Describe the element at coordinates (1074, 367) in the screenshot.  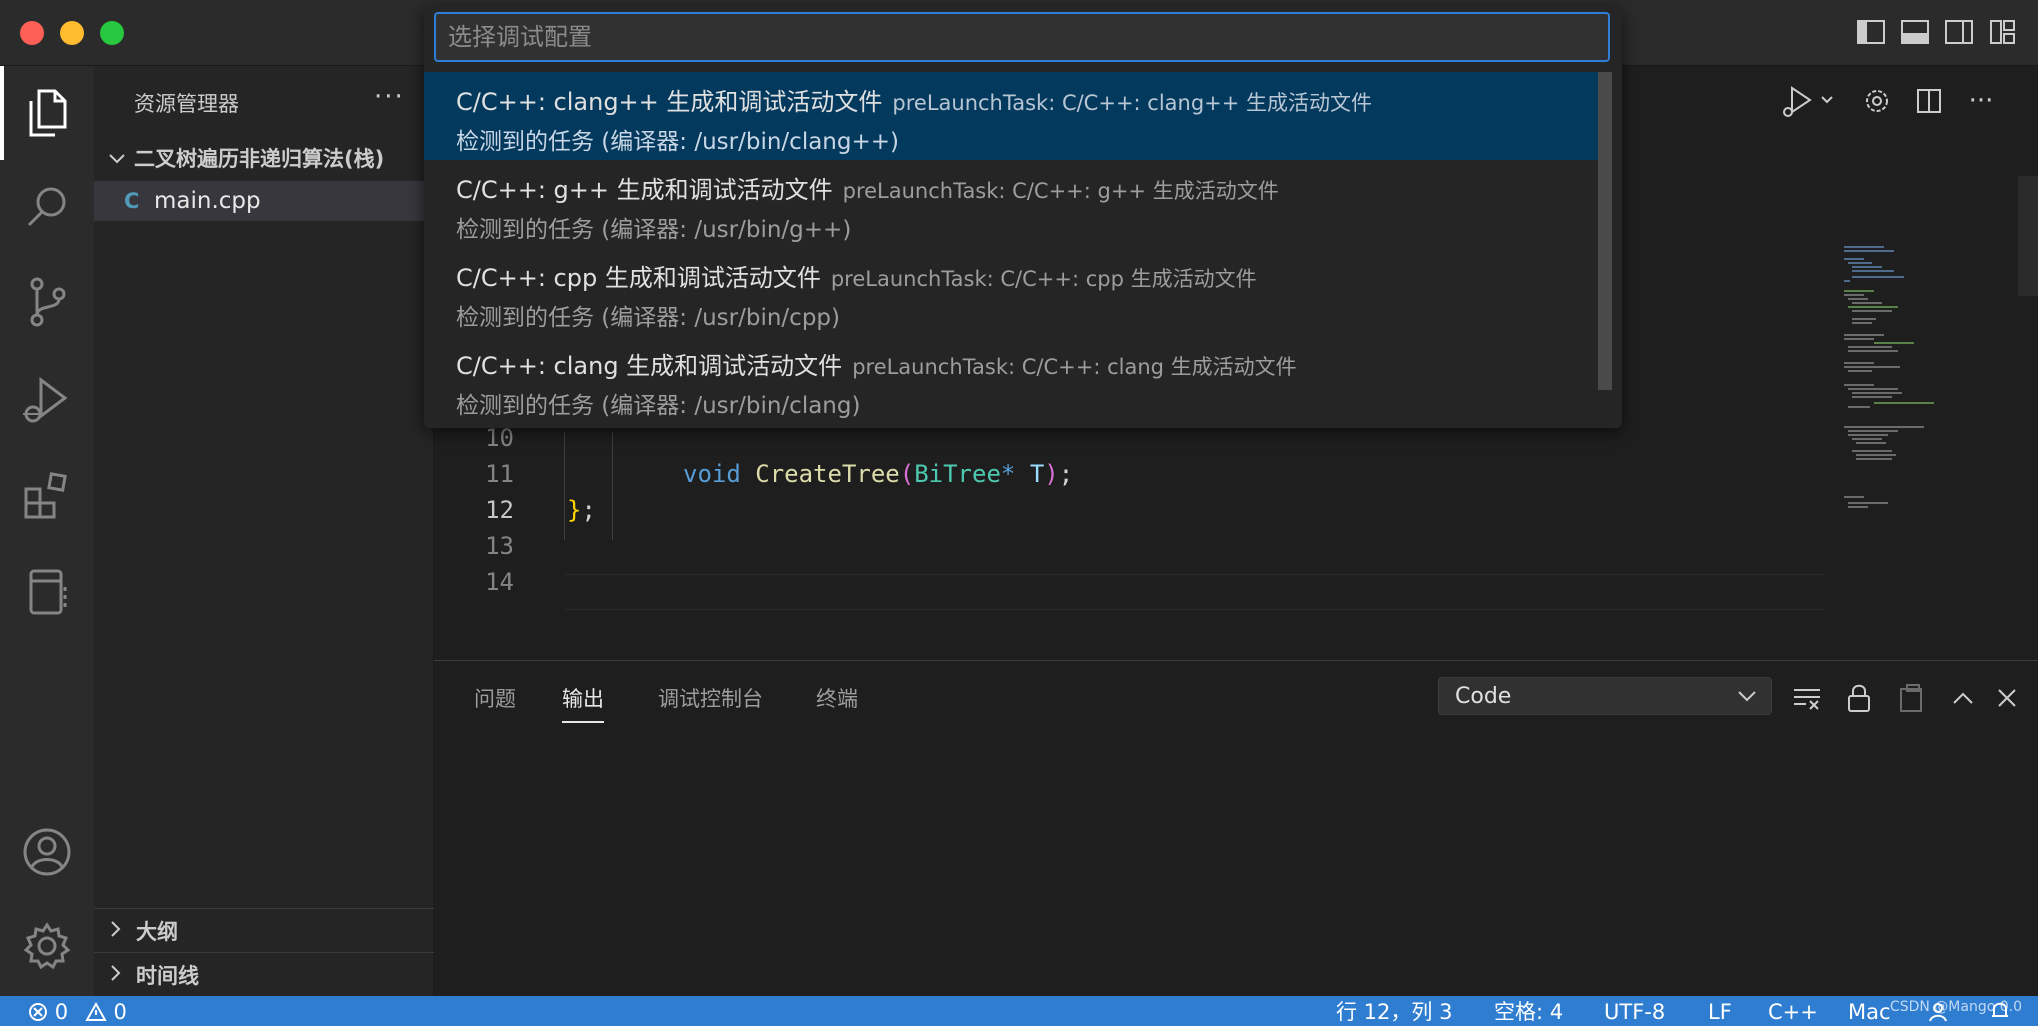
I see `item-description: preLaunchTask: C/C++: clang 生成活动文件` at that location.